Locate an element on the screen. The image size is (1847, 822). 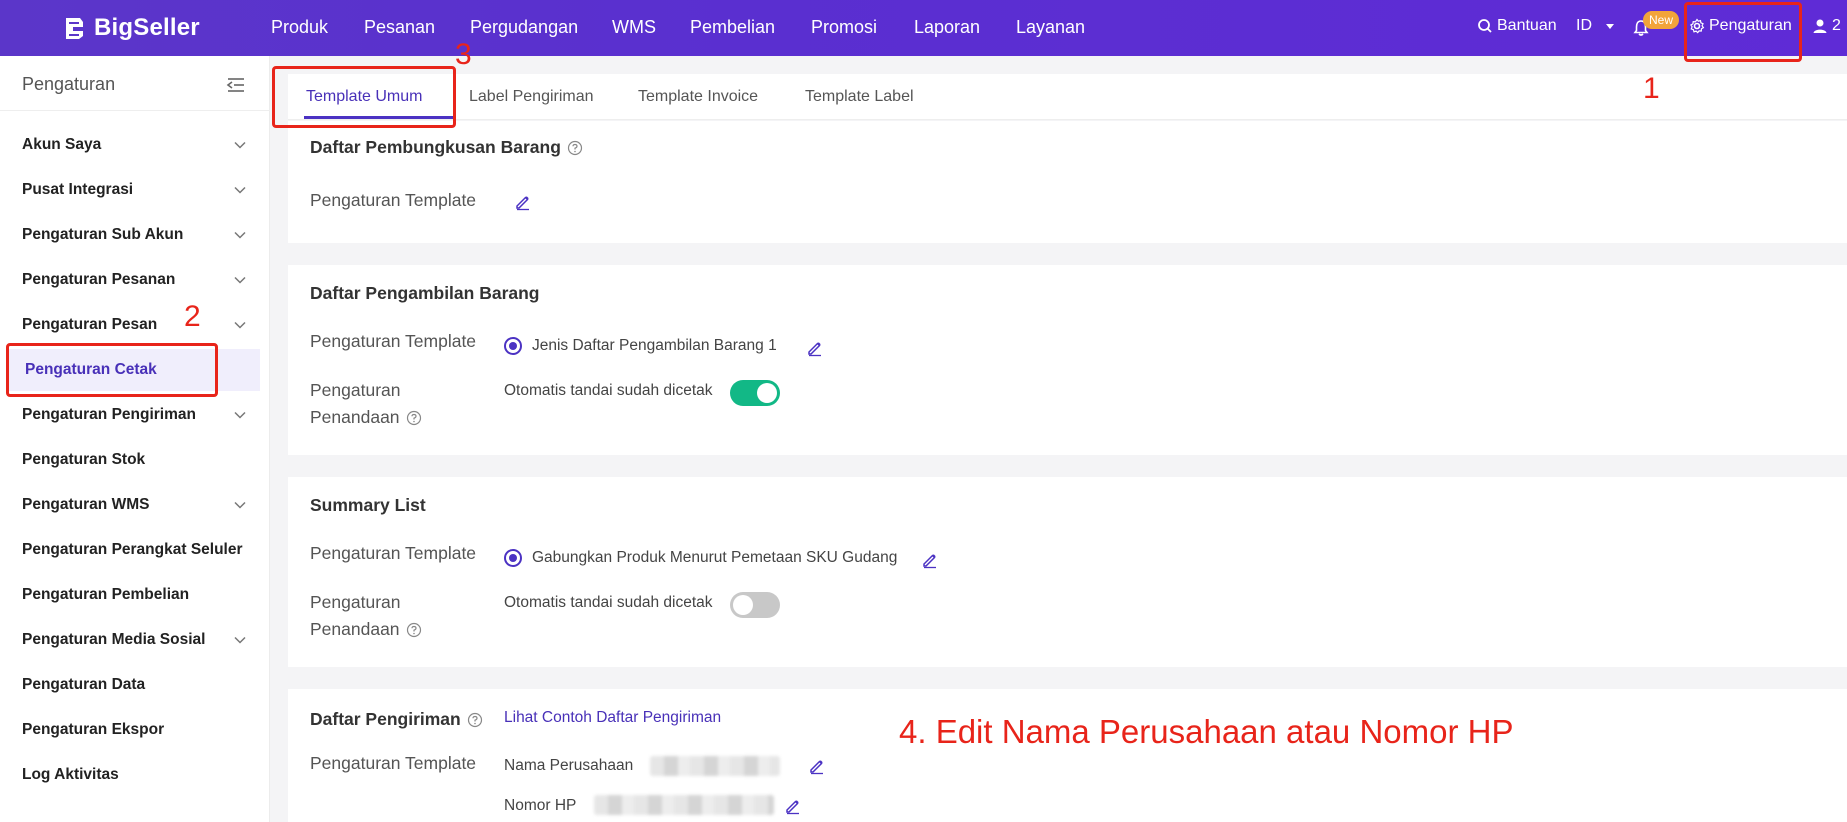
sidebar-divider is located at coordinates (135, 110).